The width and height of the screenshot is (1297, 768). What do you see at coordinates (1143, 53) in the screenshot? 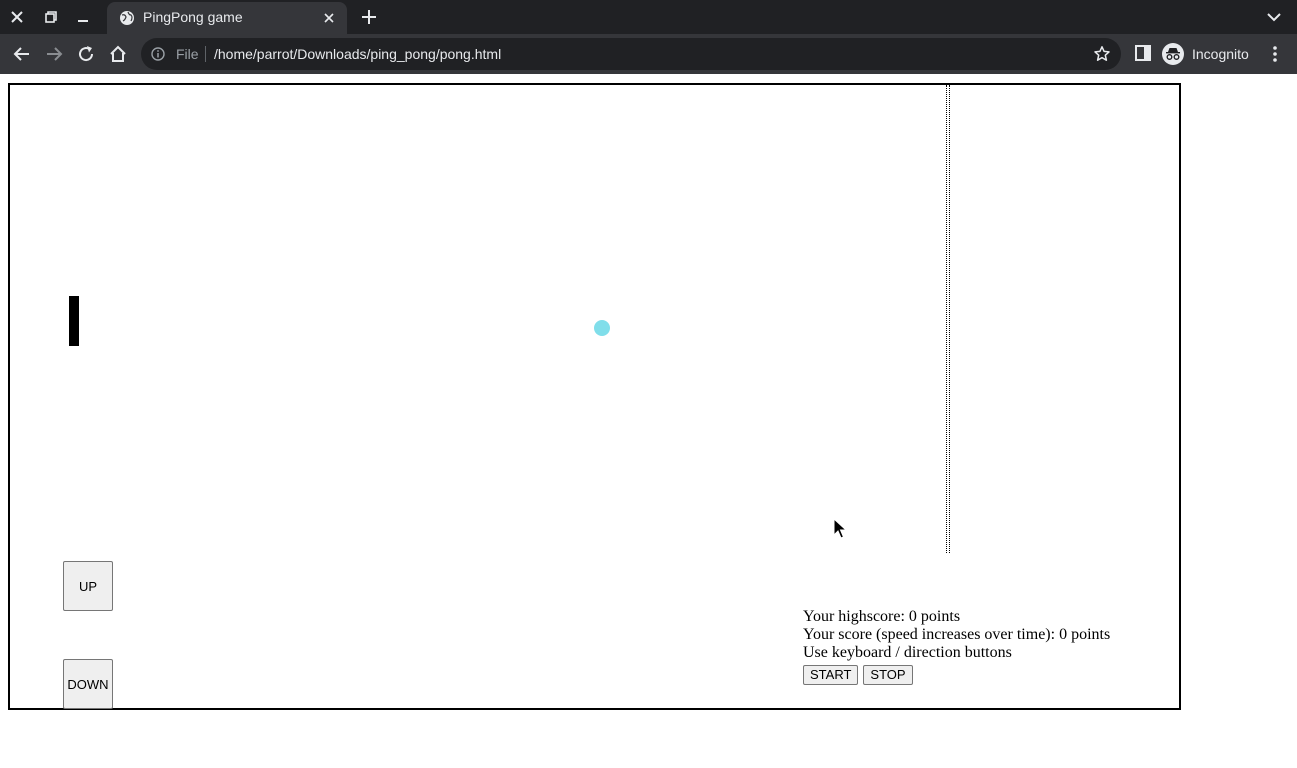
I see `side-panel-icon` at bounding box center [1143, 53].